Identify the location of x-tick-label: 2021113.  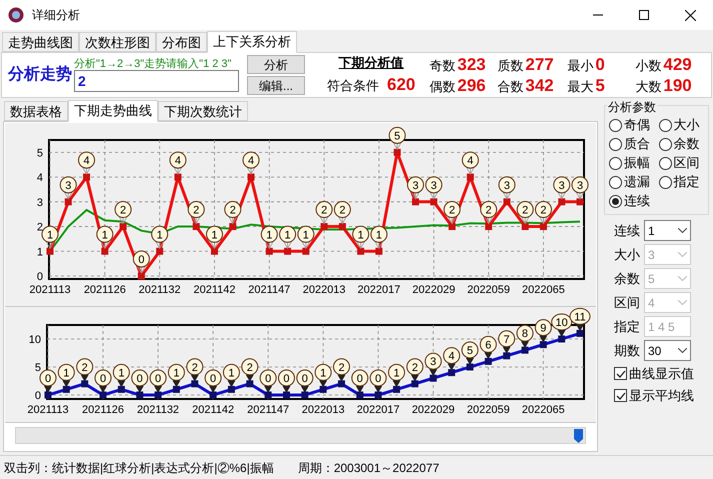
(48, 410).